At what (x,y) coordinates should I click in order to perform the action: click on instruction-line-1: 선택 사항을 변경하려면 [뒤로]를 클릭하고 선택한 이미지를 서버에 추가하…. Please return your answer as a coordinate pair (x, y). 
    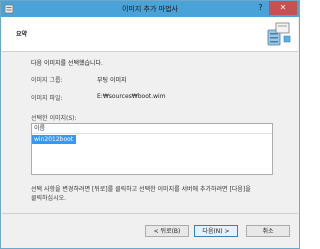
    Looking at the image, I should click on (141, 189).